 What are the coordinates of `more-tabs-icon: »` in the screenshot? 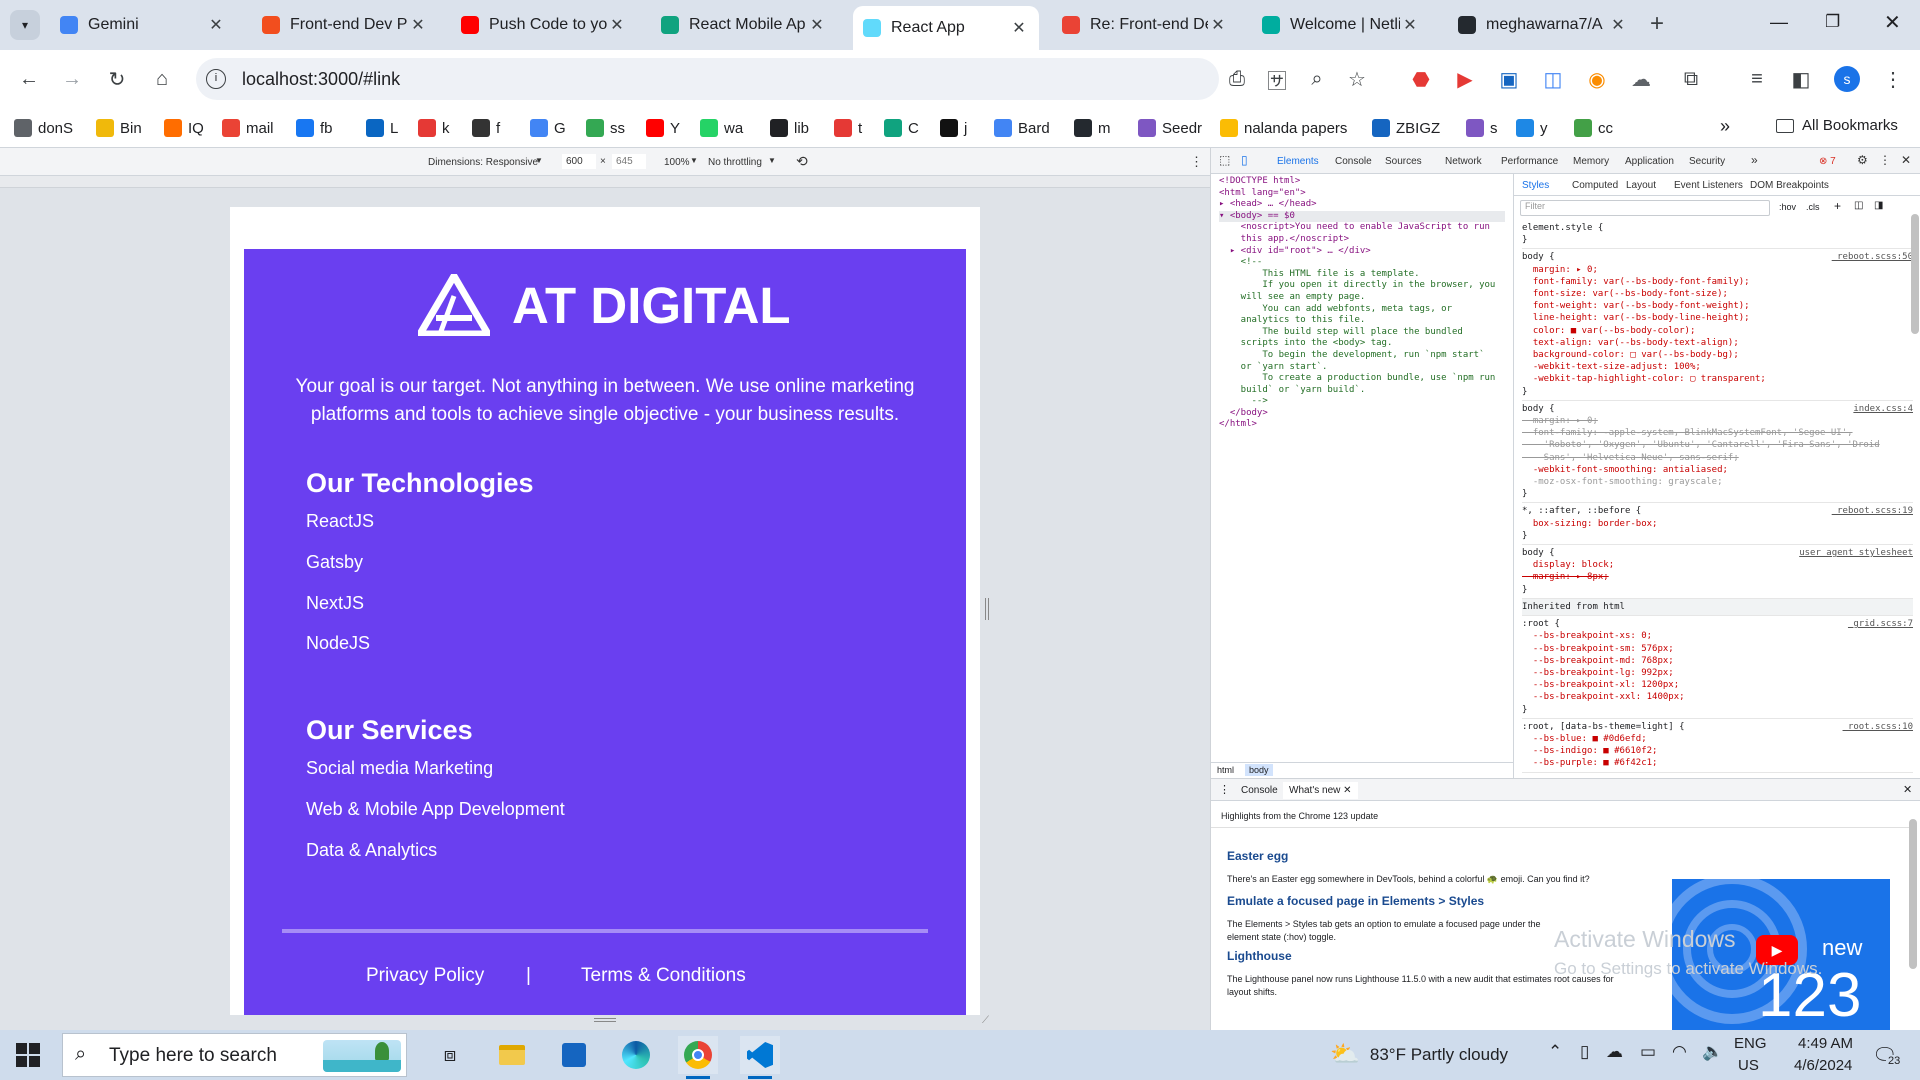 It's located at (1754, 160).